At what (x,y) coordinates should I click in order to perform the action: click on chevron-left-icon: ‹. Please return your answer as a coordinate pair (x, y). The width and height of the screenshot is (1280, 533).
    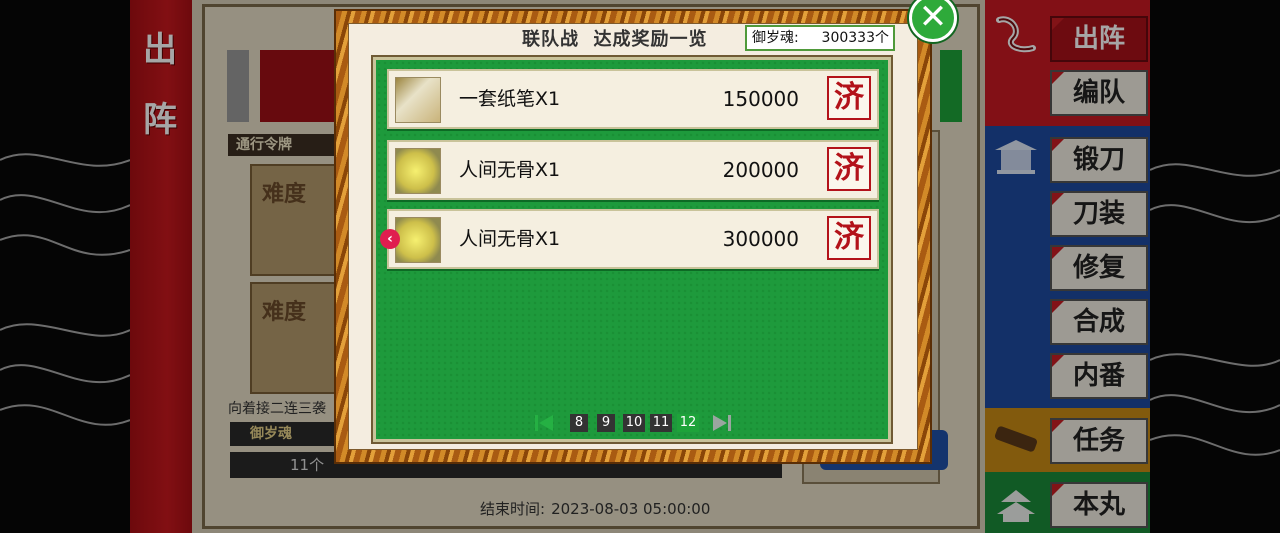
    Looking at the image, I should click on (390, 239).